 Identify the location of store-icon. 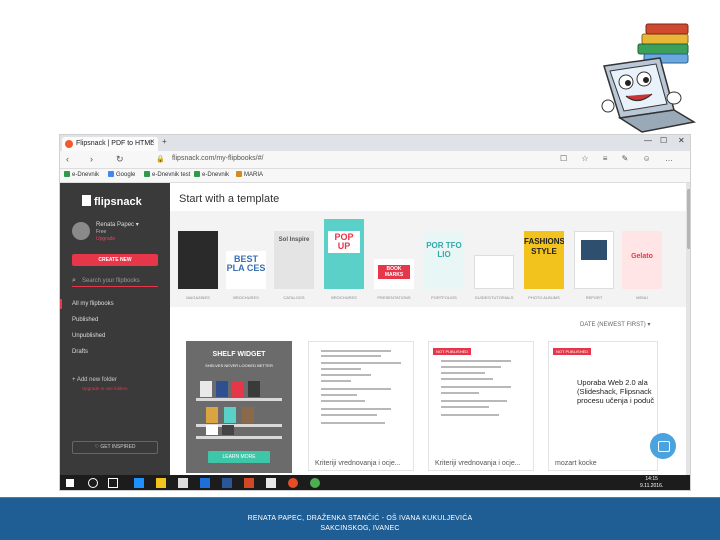
(205, 483).